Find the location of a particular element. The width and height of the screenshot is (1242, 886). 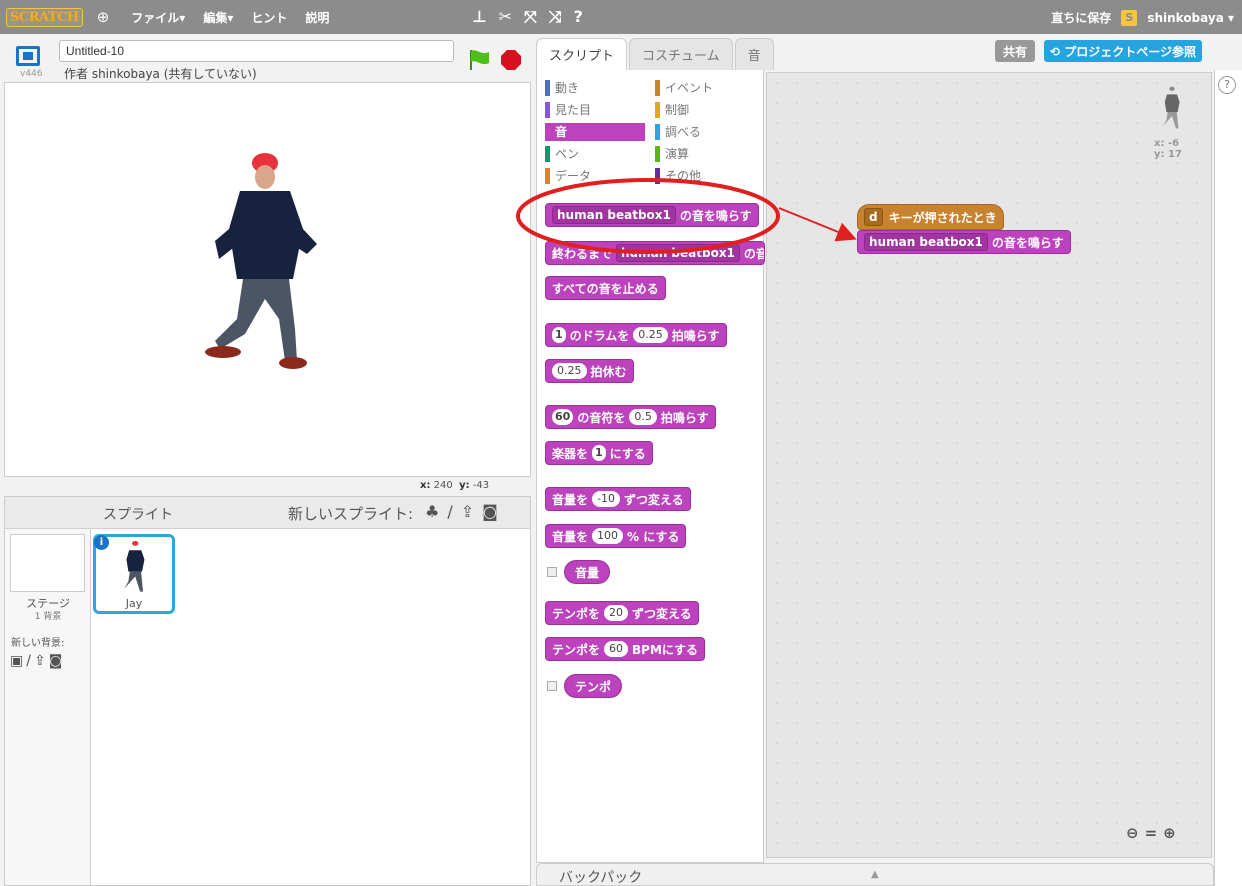

backdrop-library-icon: ▣ is located at coordinates (16, 661).